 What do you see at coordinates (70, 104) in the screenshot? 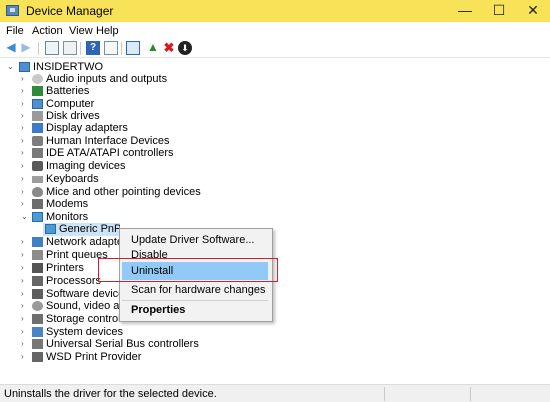
I see `tree-item-label: Computer` at bounding box center [70, 104].